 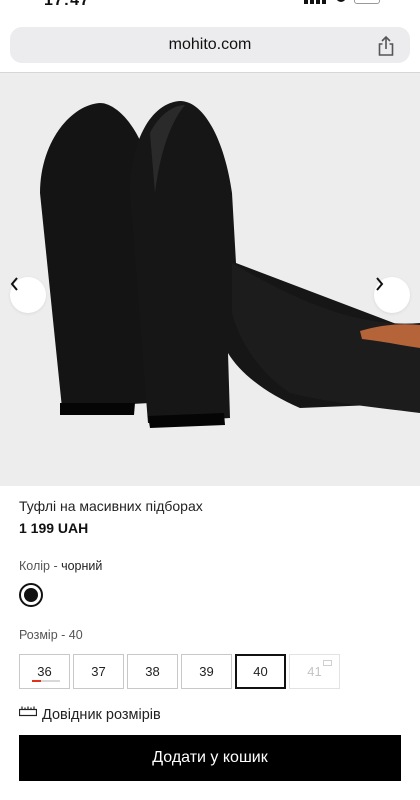 I want to click on product-price: 1 199 UAH, so click(x=54, y=528).